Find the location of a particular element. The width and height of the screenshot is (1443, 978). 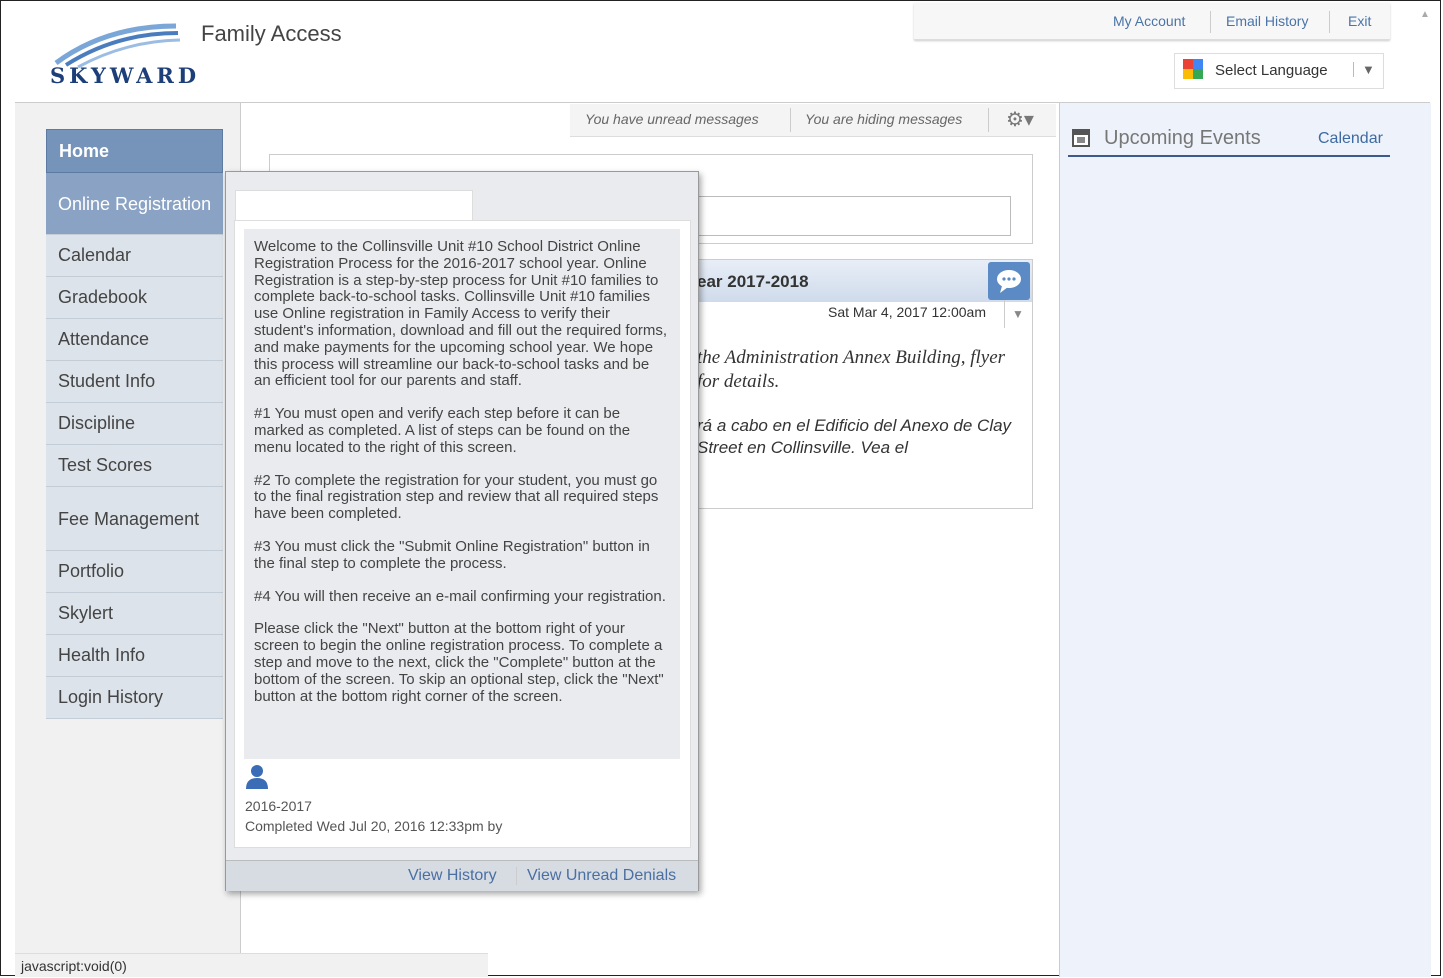

calendar-link: Calendar is located at coordinates (1350, 139).